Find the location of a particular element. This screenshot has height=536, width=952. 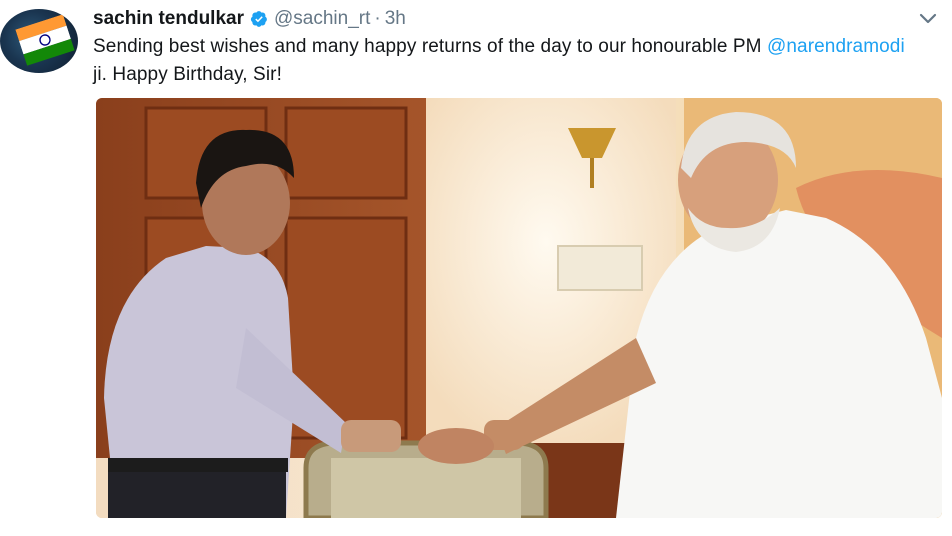

author-name: sachin tendulkar is located at coordinates (168, 19).